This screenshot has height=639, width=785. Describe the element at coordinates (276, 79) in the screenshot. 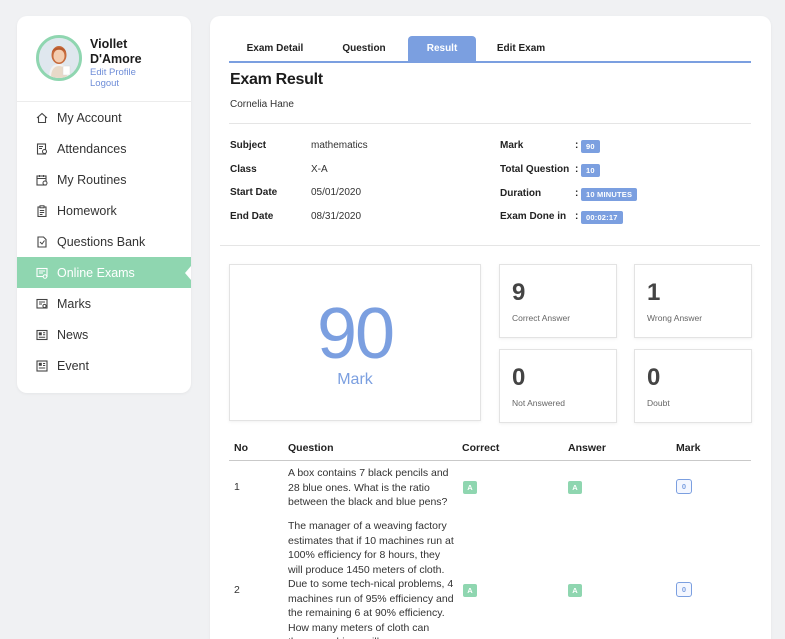

I see `page-title: Exam Result` at that location.